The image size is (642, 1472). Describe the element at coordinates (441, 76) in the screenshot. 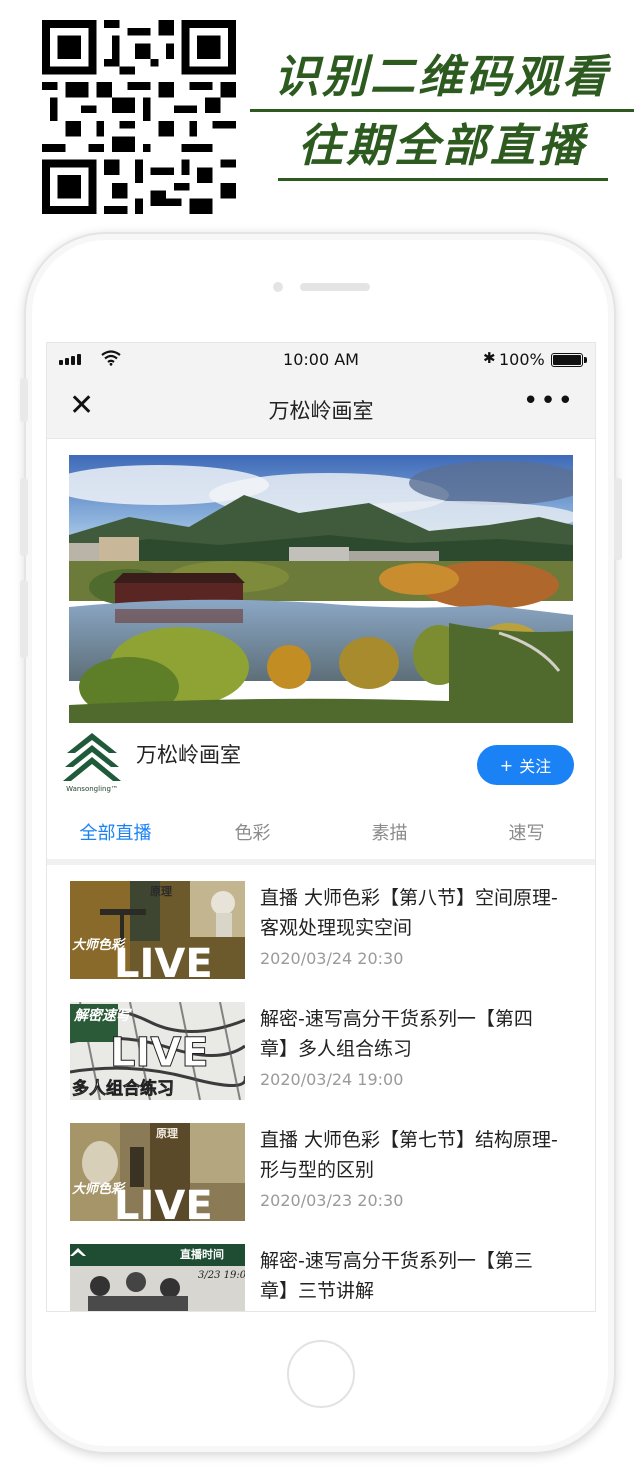

I see `promo-line-1: 识别二维码观看` at that location.